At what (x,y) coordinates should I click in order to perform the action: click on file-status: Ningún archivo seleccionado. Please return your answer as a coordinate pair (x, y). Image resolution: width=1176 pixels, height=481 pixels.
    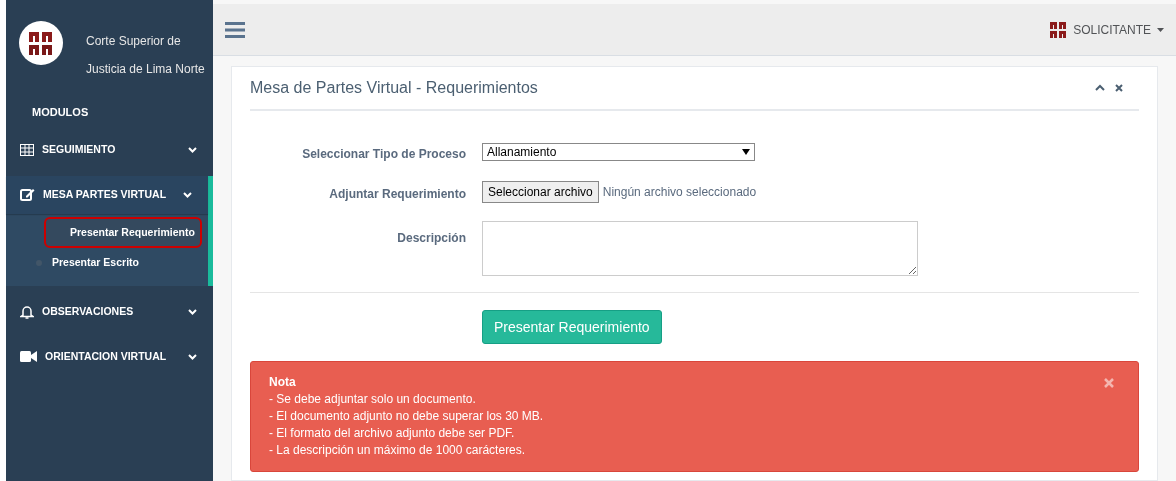
    Looking at the image, I should click on (679, 192).